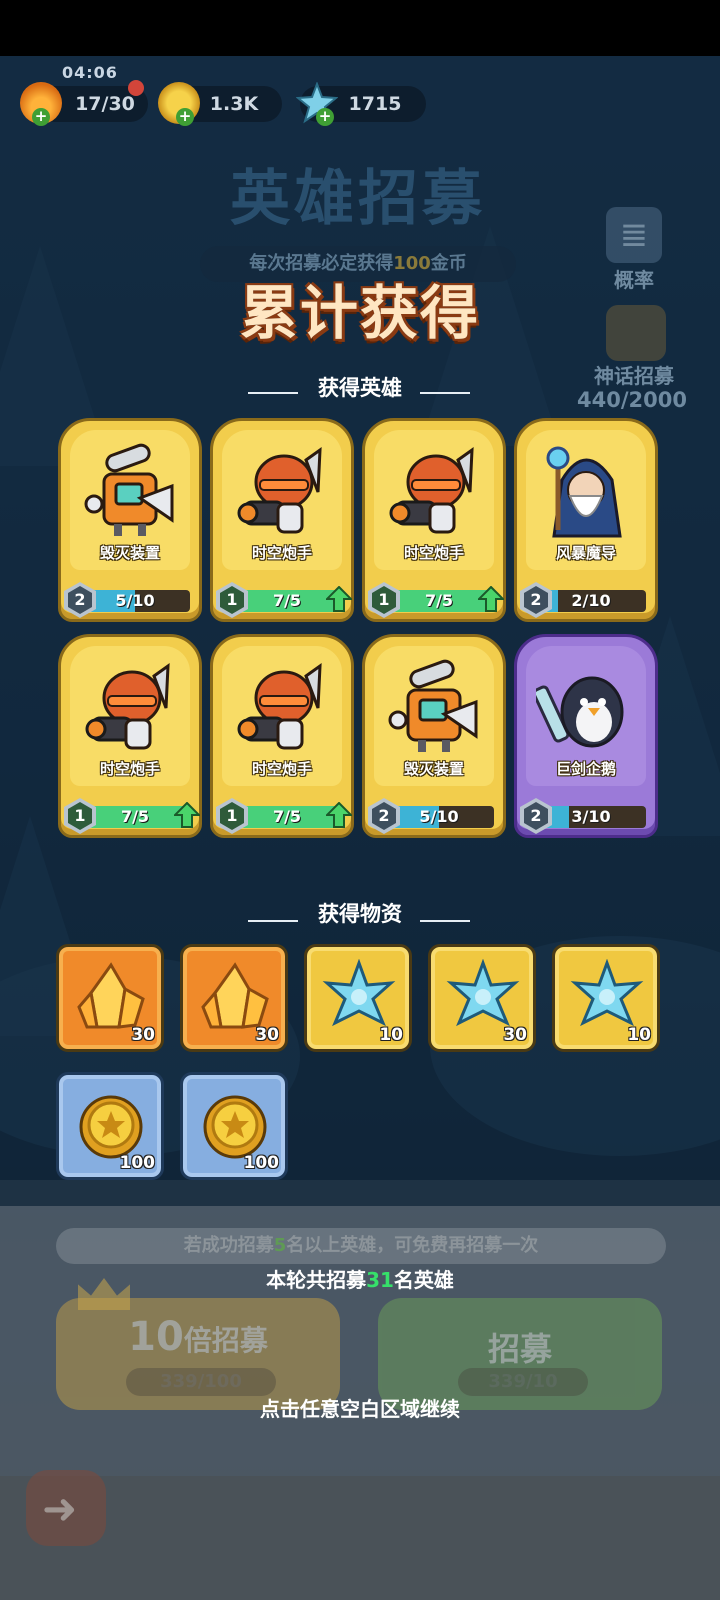  I want to click on hero-card: 巨剑企鹅 3/10 2, so click(586, 736).